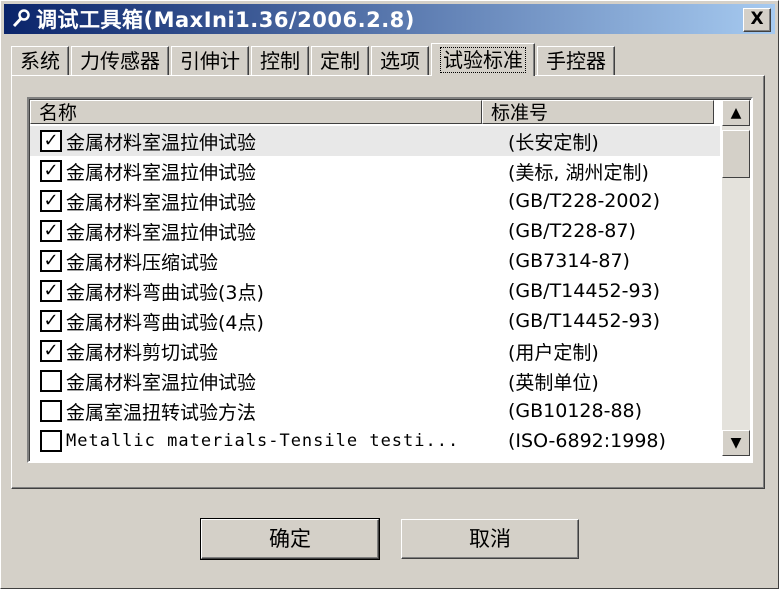 Image resolution: width=779 pixels, height=589 pixels. I want to click on item-standard: (美标, 湖州定制), so click(578, 172).